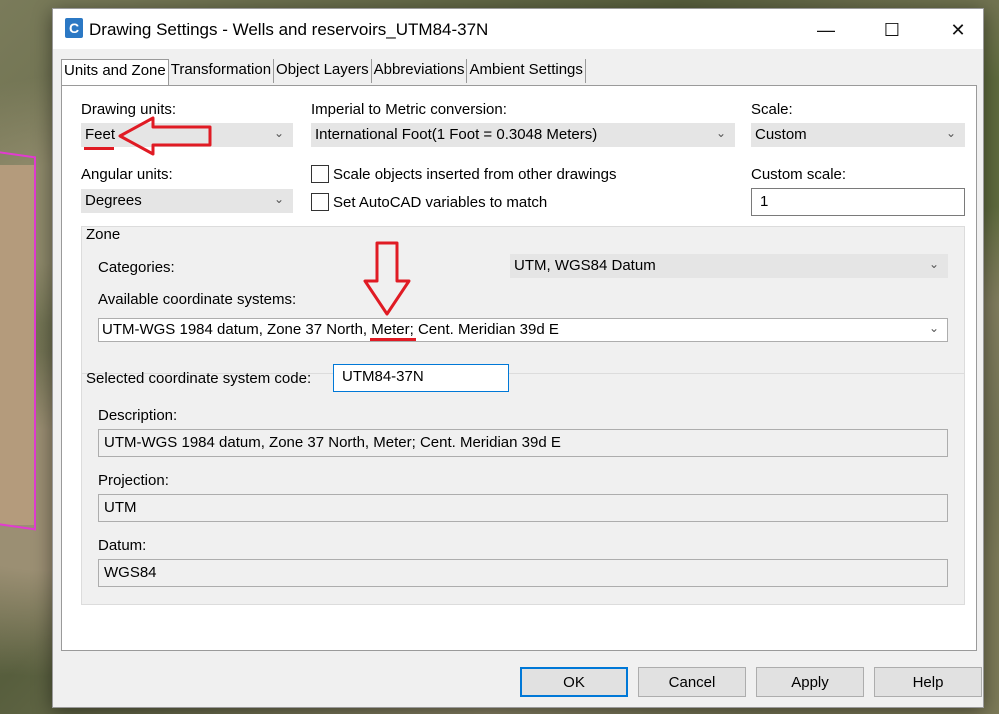 The height and width of the screenshot is (714, 999). Describe the element at coordinates (523, 508) in the screenshot. I see `projection-field: UTM` at that location.